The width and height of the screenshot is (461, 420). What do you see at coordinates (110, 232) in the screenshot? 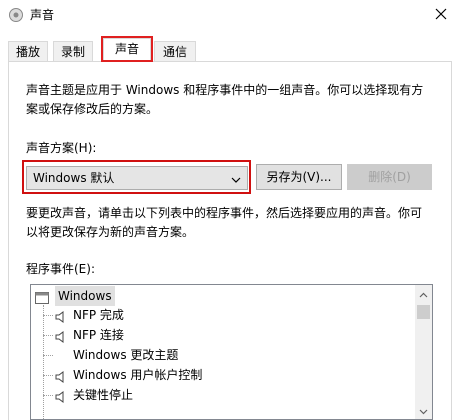
I see `instruction-text: 以将更改保存为新的声音方案。` at bounding box center [110, 232].